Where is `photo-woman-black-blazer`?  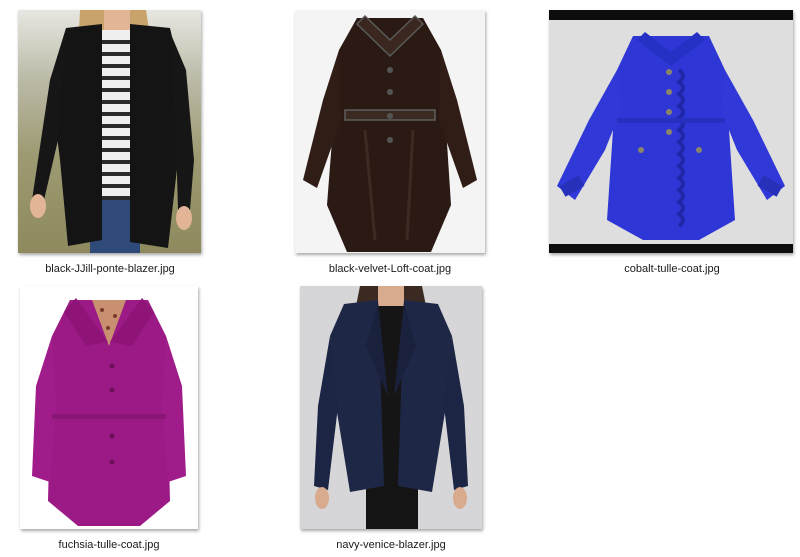 photo-woman-black-blazer is located at coordinates (109, 131).